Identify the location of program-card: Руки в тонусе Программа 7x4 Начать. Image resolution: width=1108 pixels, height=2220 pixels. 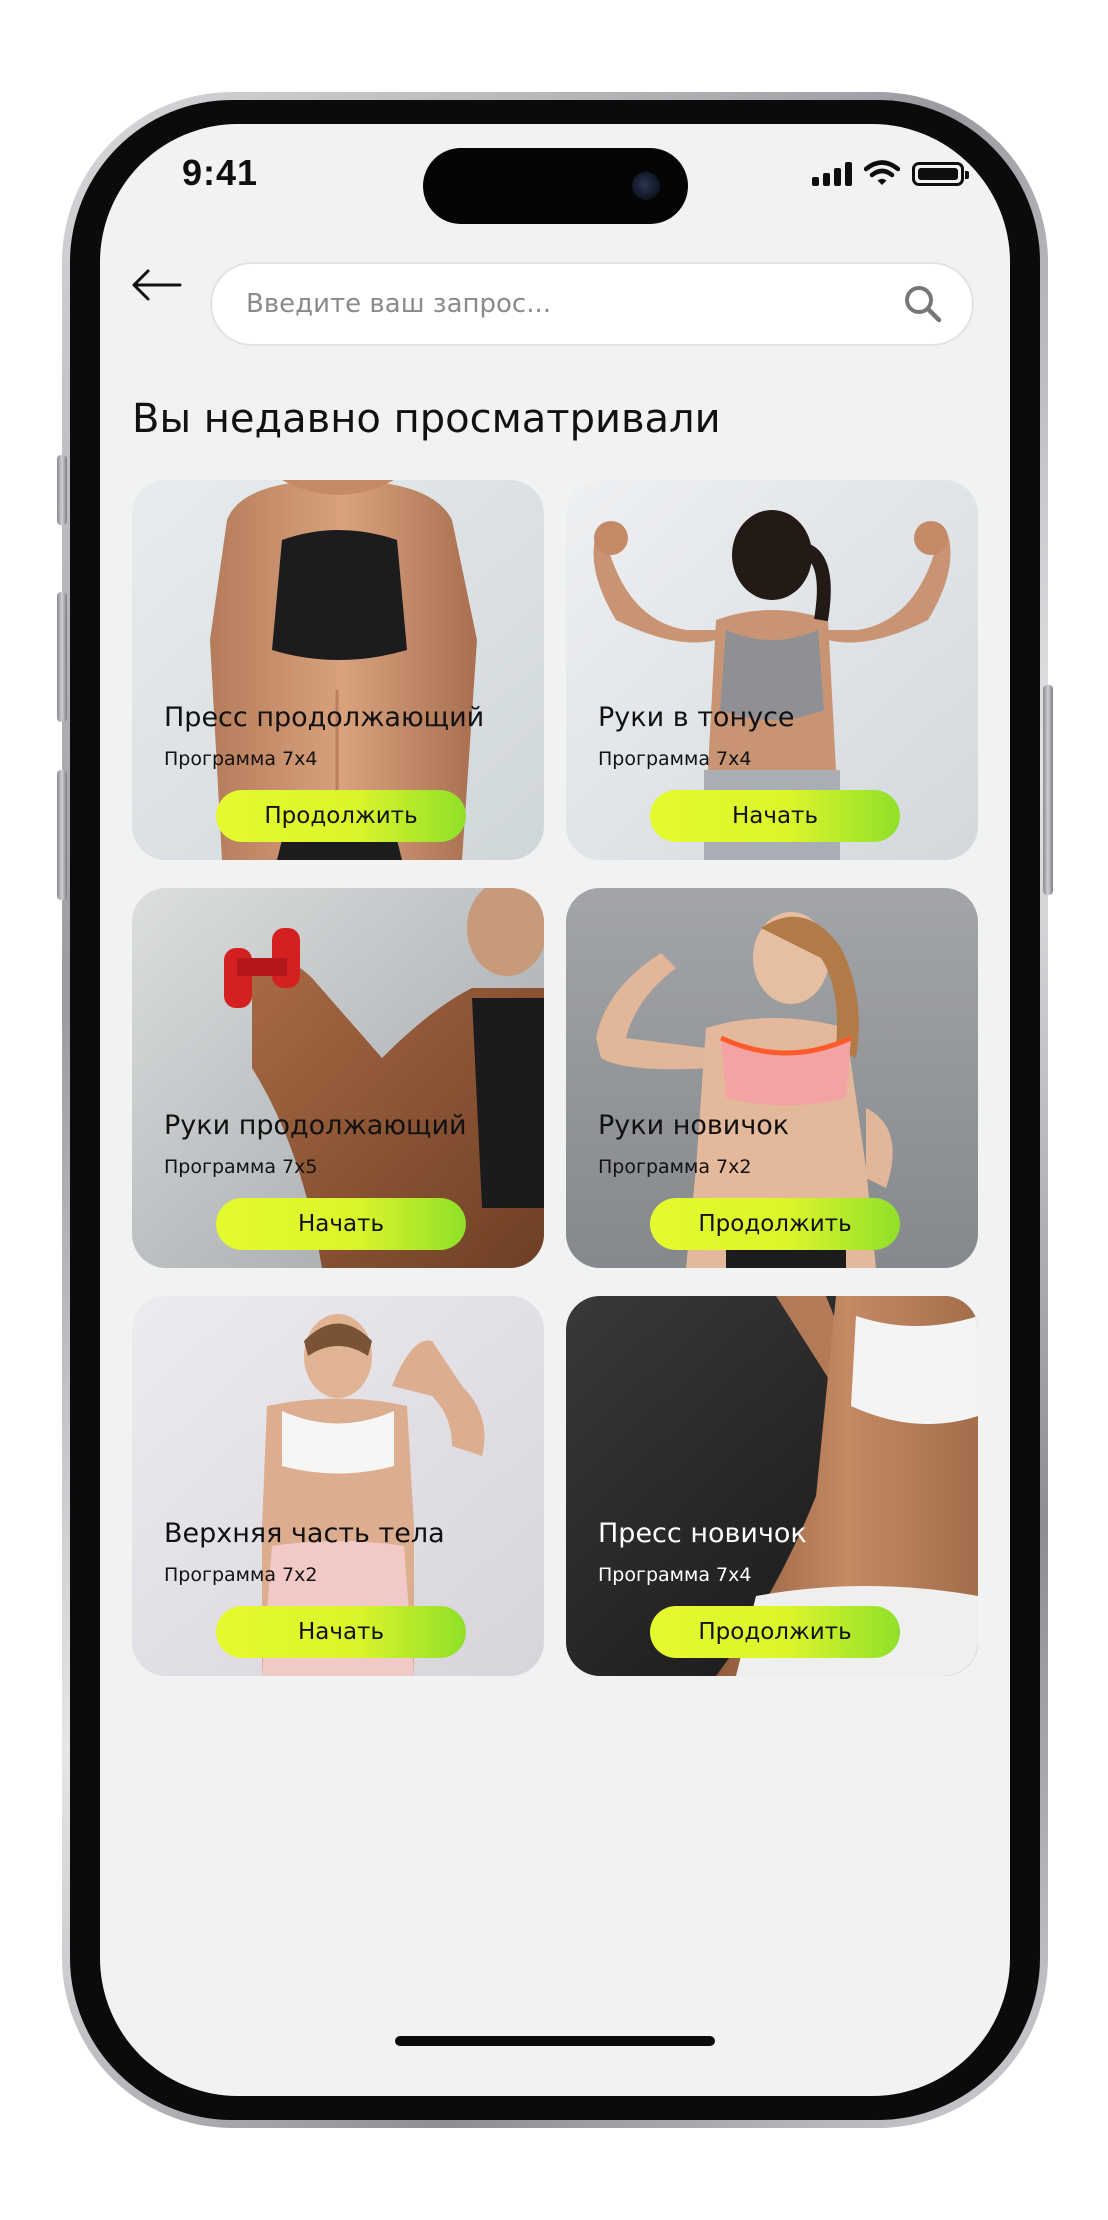
(772, 670).